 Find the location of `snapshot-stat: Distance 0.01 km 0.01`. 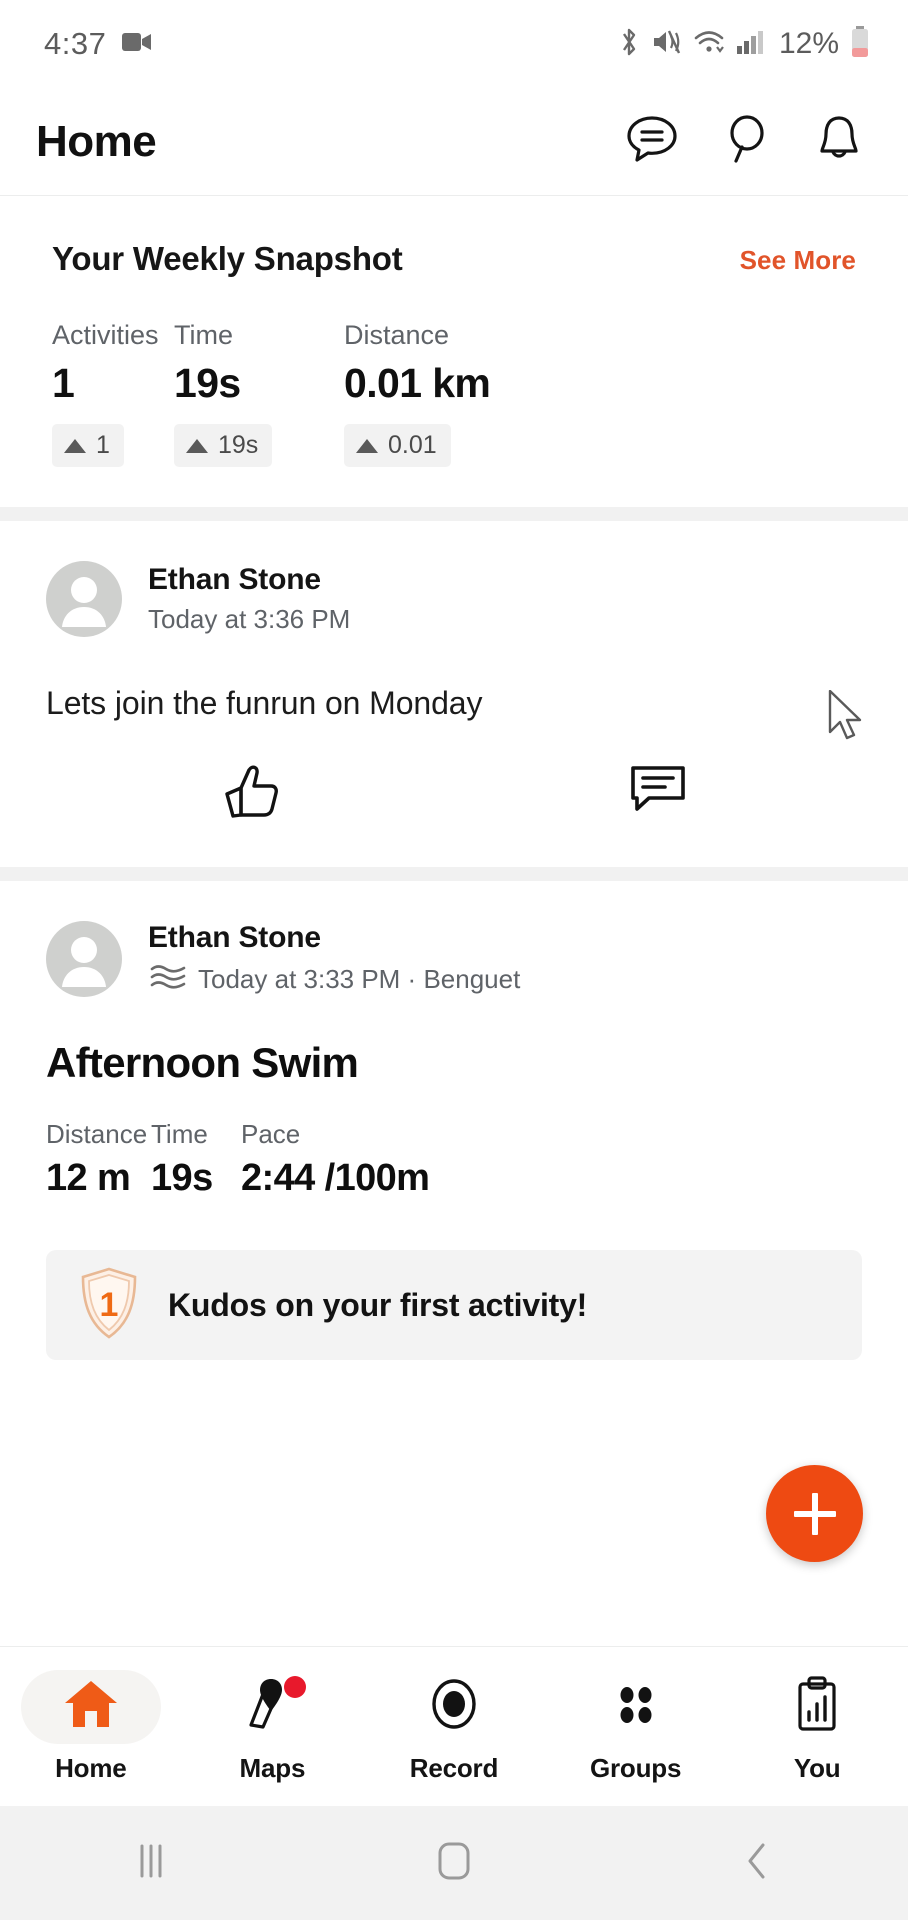

snapshot-stat: Distance 0.01 km 0.01 is located at coordinates (417, 393).